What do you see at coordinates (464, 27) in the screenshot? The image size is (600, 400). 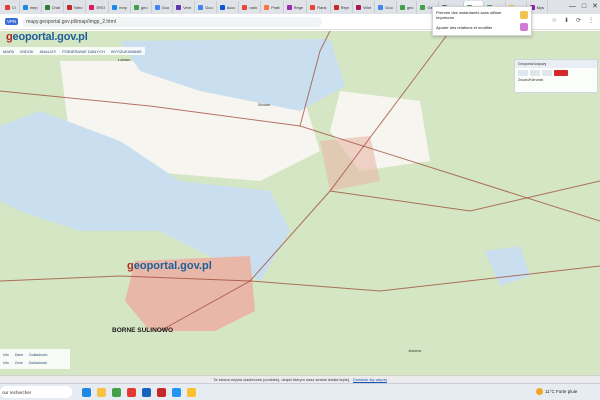 I see `popup-line-2: Ajouter des relations et modifier` at bounding box center [464, 27].